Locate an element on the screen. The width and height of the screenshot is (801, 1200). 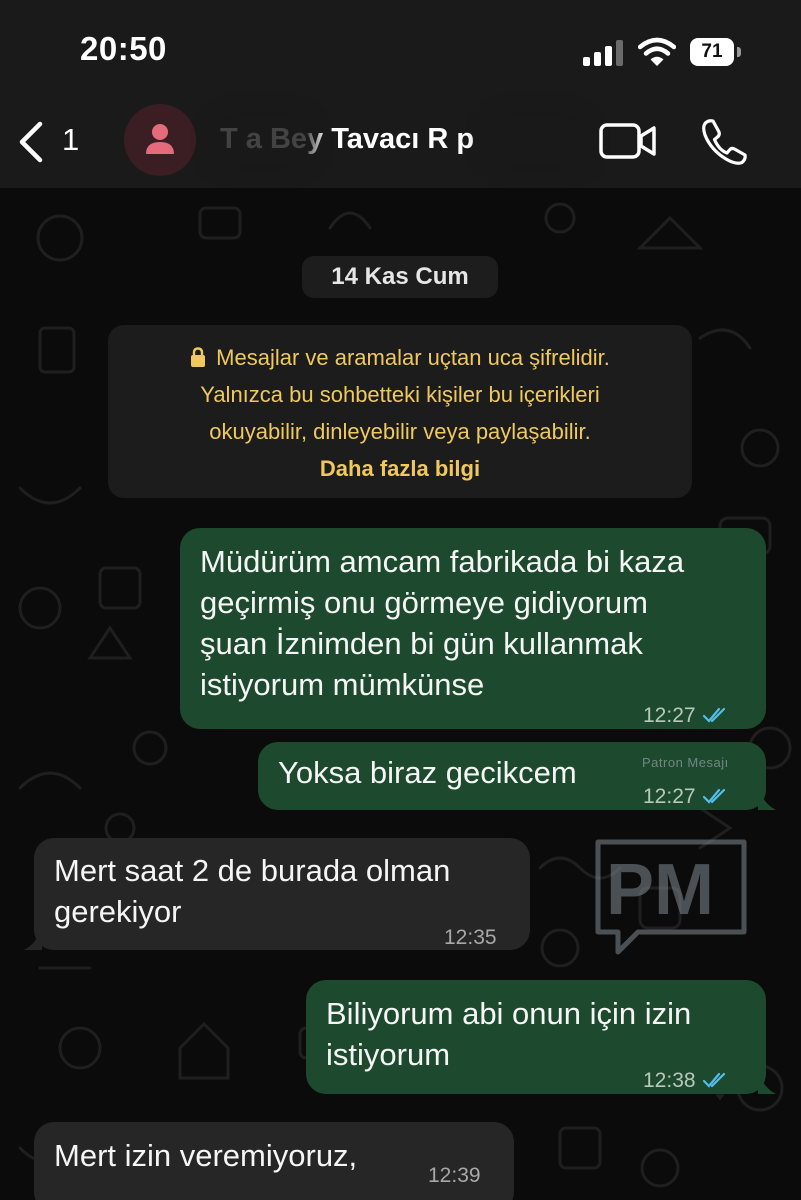
video-camera-icon is located at coordinates (628, 141).